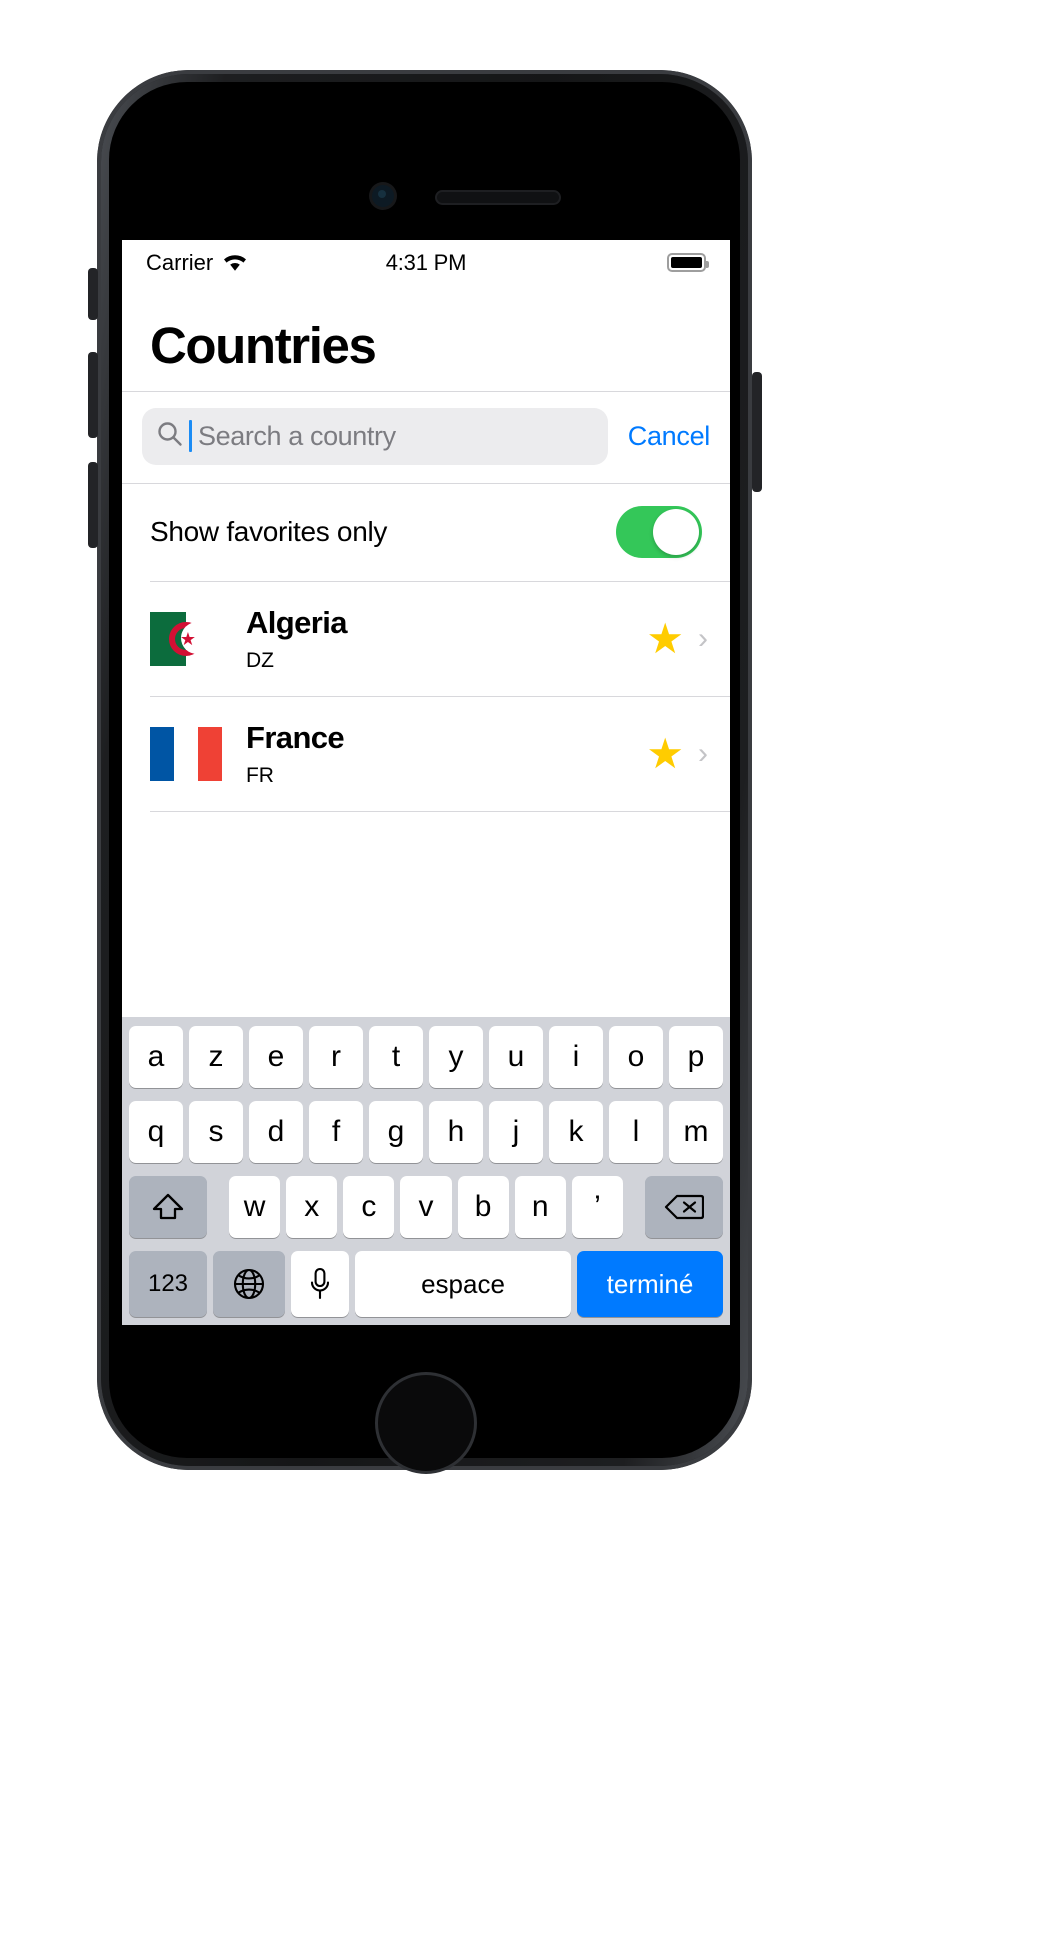 This screenshot has width=1050, height=1934. I want to click on battery-icon, so click(688, 262).